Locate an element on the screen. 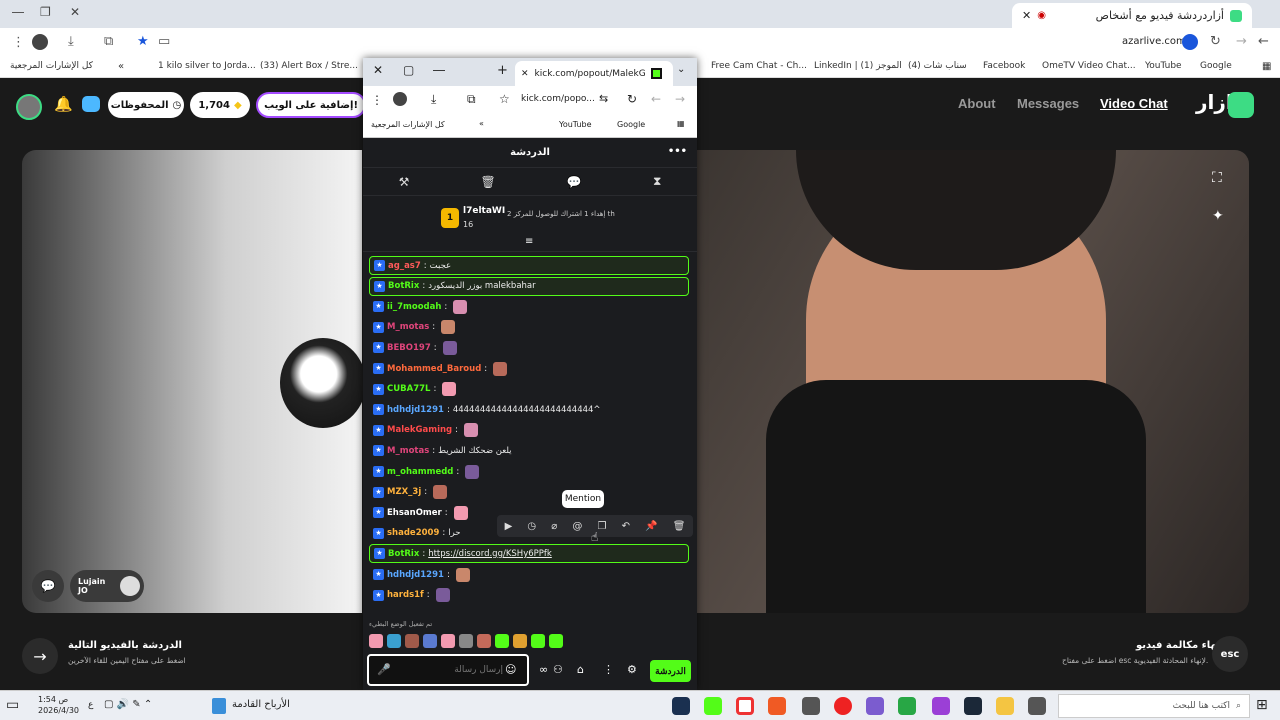 This screenshot has width=1280, height=720. tray-icons: ▢ 🔊 ✎ ⌃ is located at coordinates (128, 704).